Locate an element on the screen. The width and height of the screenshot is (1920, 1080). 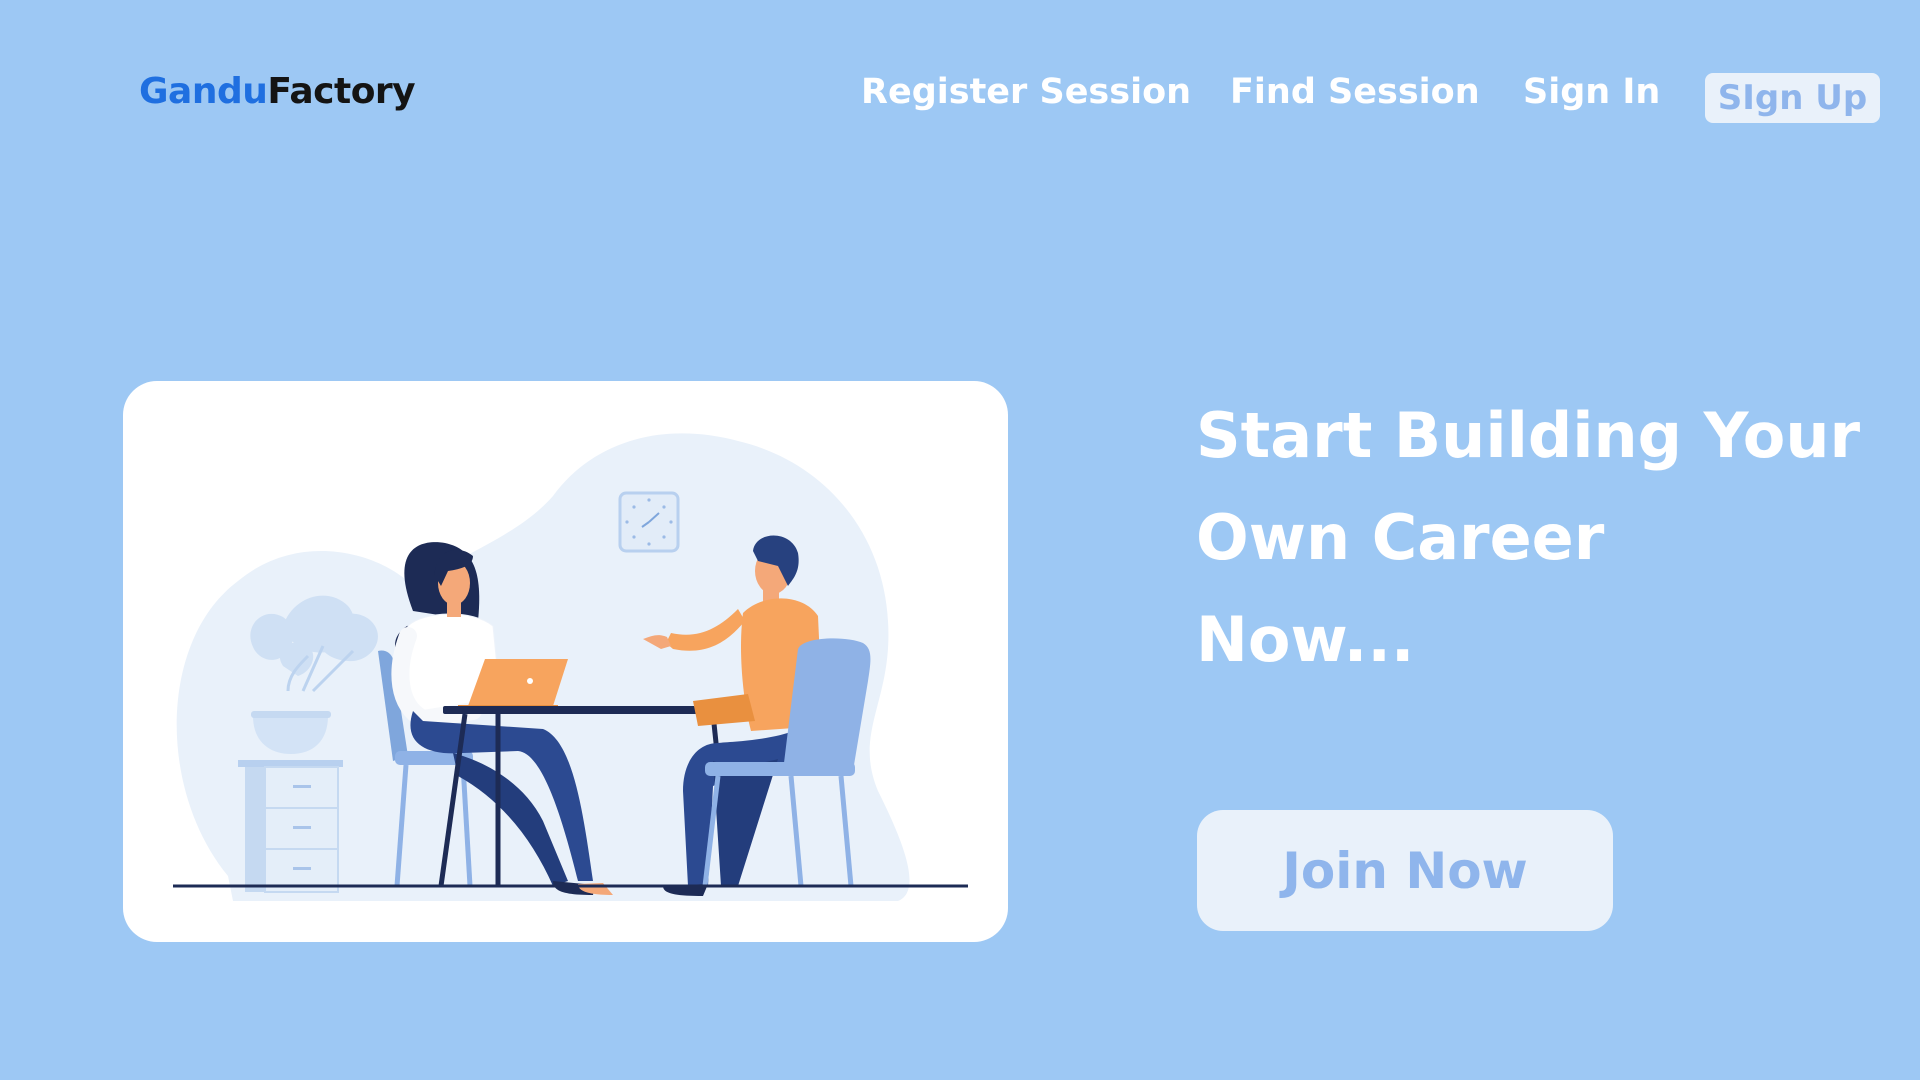
join-now-button: Join Now is located at coordinates (1405, 870).